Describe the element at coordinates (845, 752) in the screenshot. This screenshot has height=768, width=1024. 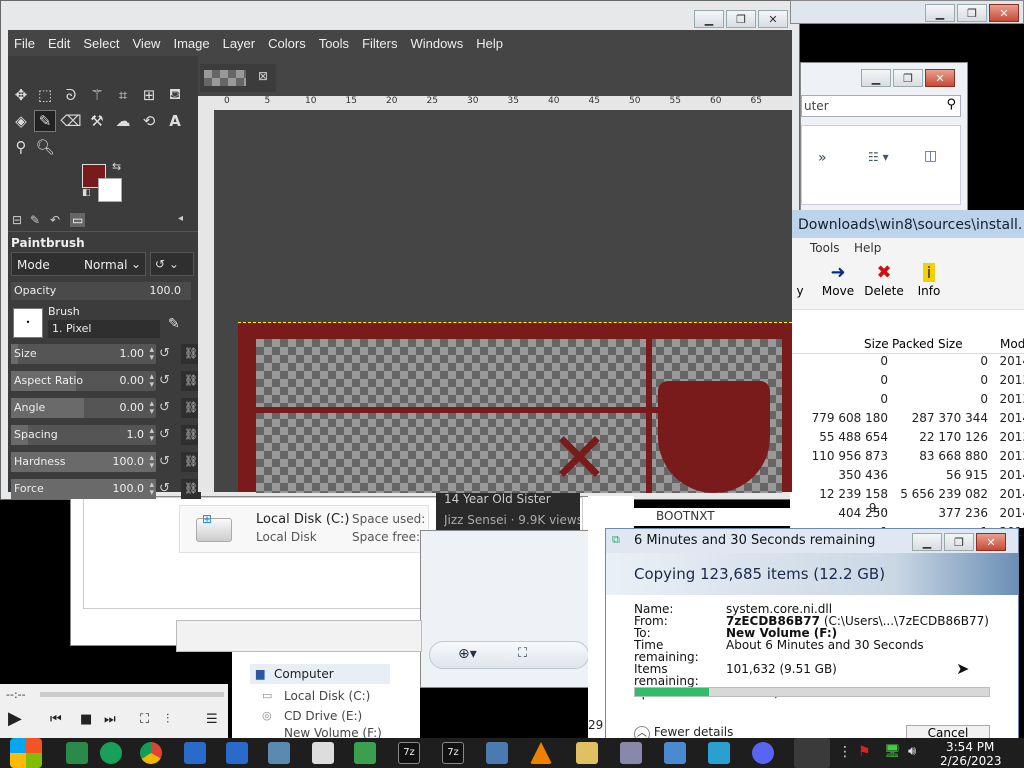
I see `overflow-icon: ⋮` at that location.